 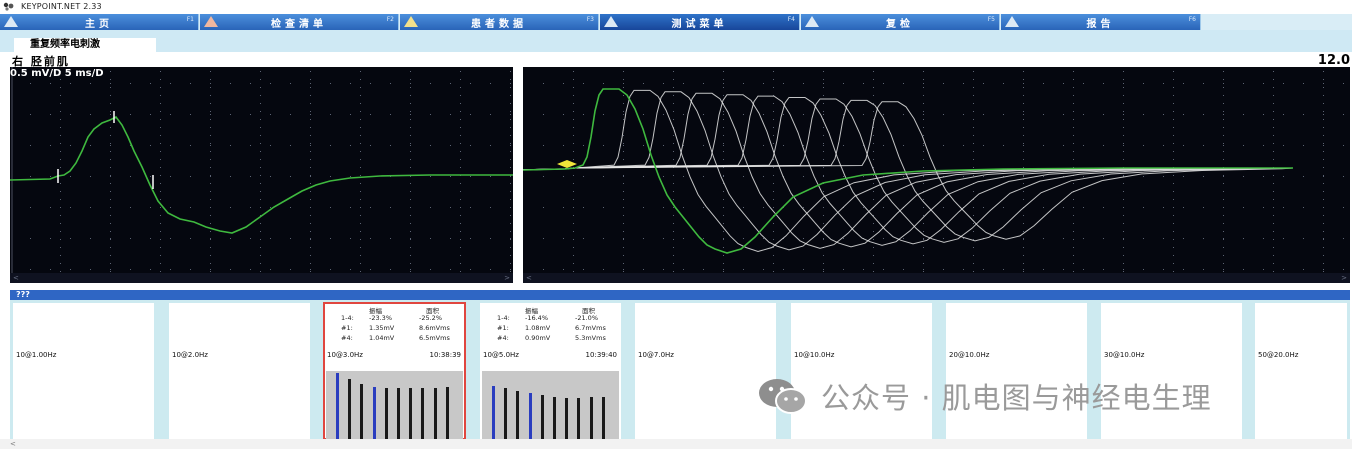 What do you see at coordinates (1016, 371) in the screenshot?
I see `trial-card: 20@10.0Hz` at bounding box center [1016, 371].